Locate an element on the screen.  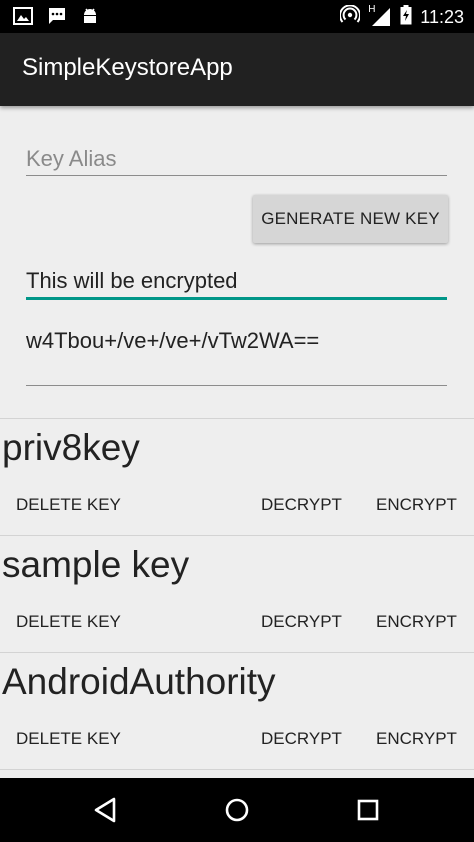
divider is located at coordinates (237, 769).